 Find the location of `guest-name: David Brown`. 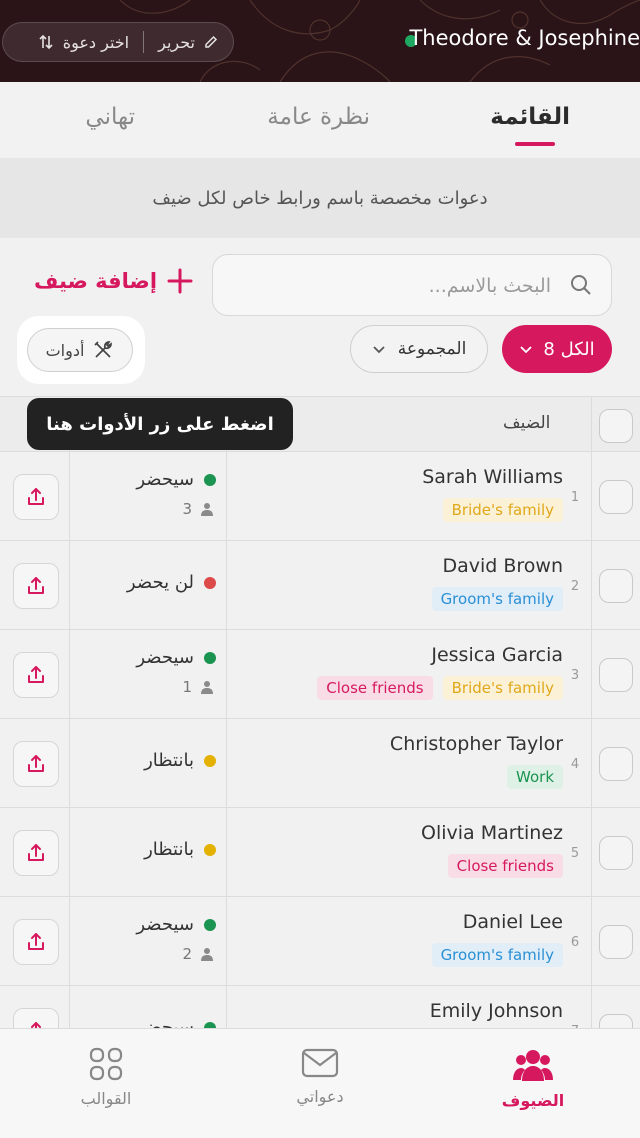

guest-name: David Brown is located at coordinates (502, 566).